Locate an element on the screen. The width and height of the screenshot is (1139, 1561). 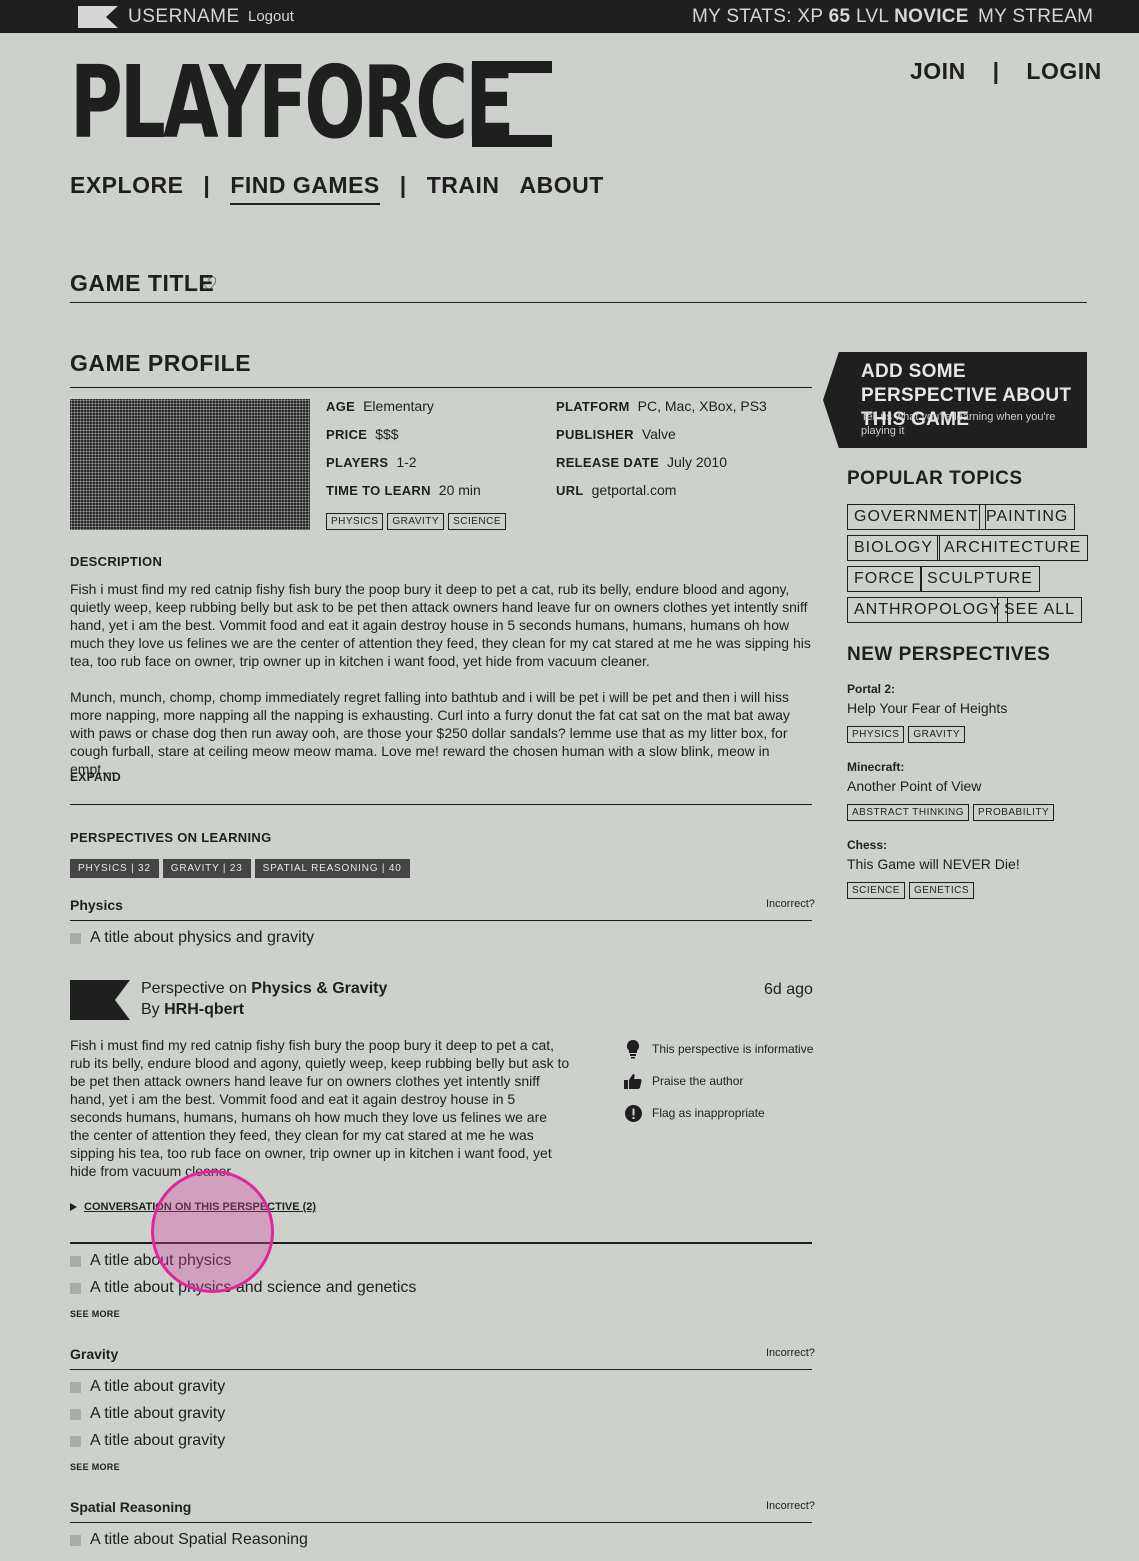
list-item: A title about physics and gravity is located at coordinates (192, 938).